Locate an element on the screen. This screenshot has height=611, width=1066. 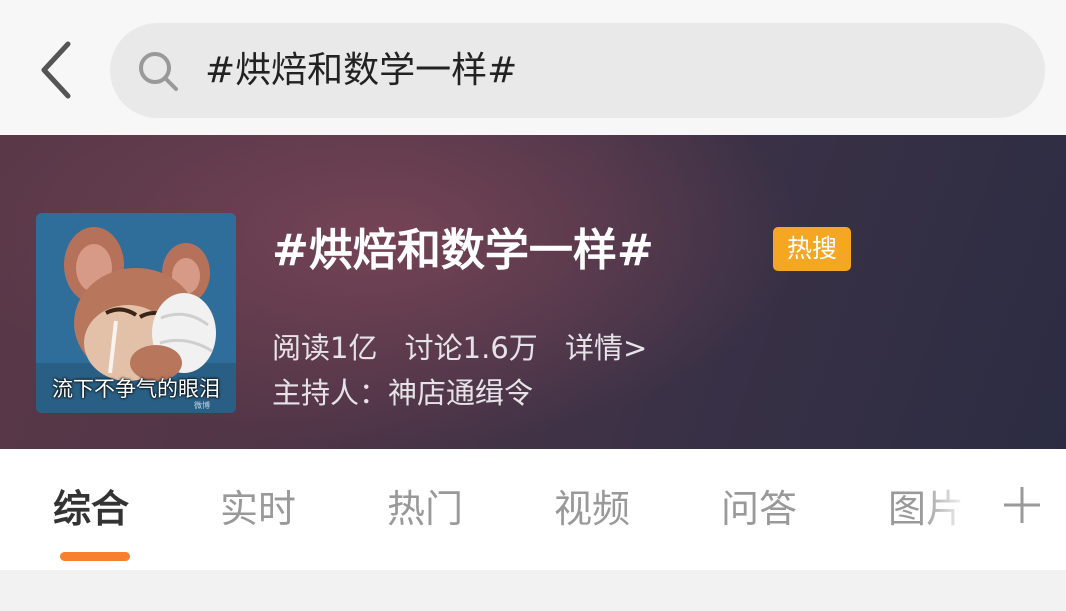
add-tab-button is located at coordinates (1022, 505).